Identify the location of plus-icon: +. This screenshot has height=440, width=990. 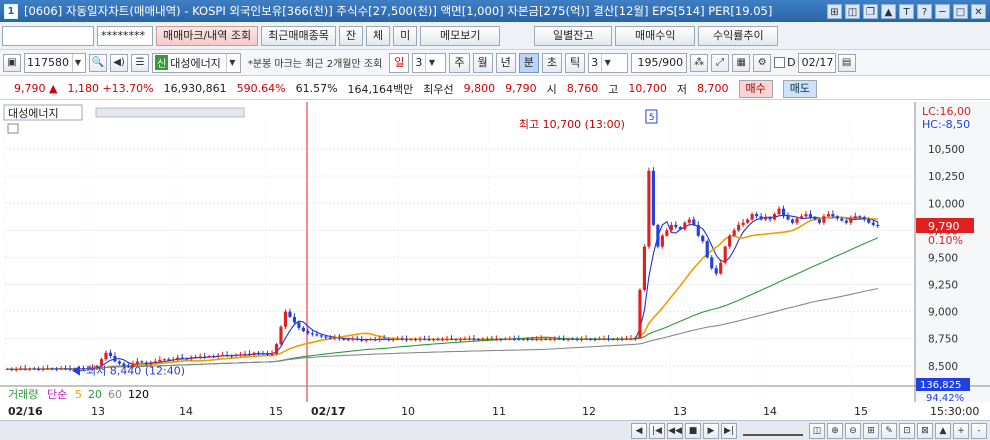
(961, 430).